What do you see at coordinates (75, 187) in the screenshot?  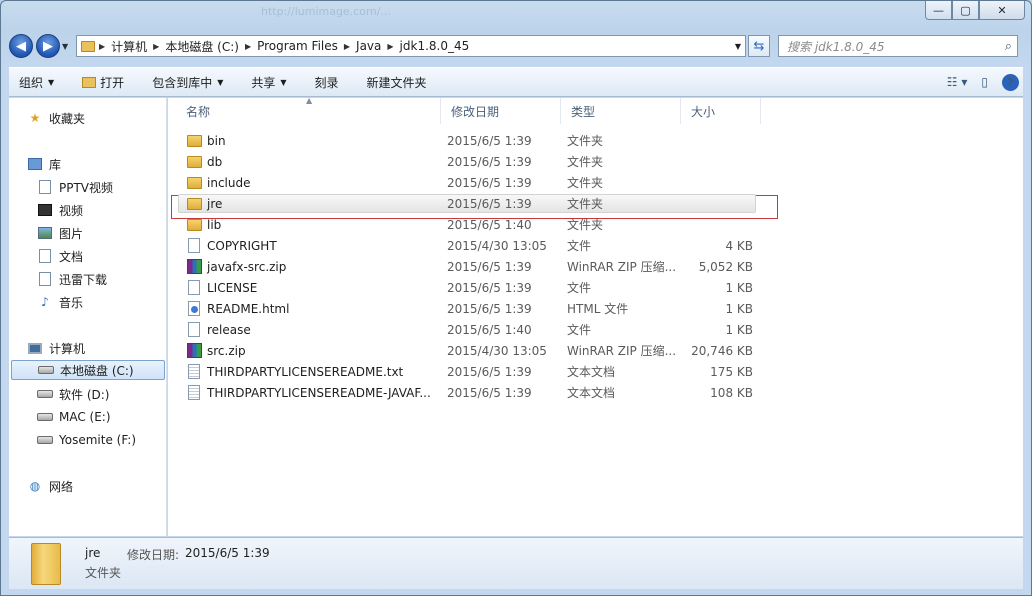 I see `sidebar-item-pptv: PPTV视频` at bounding box center [75, 187].